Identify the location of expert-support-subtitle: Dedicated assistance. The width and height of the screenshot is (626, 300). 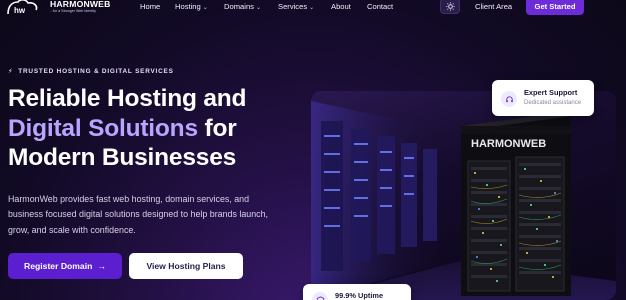
(553, 103).